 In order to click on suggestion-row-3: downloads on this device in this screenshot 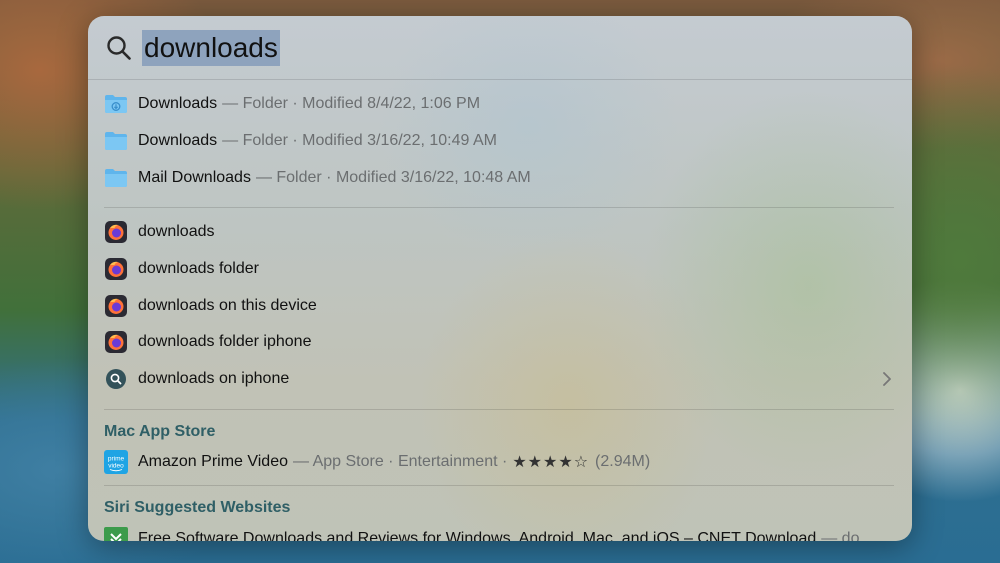, I will do `click(499, 305)`.